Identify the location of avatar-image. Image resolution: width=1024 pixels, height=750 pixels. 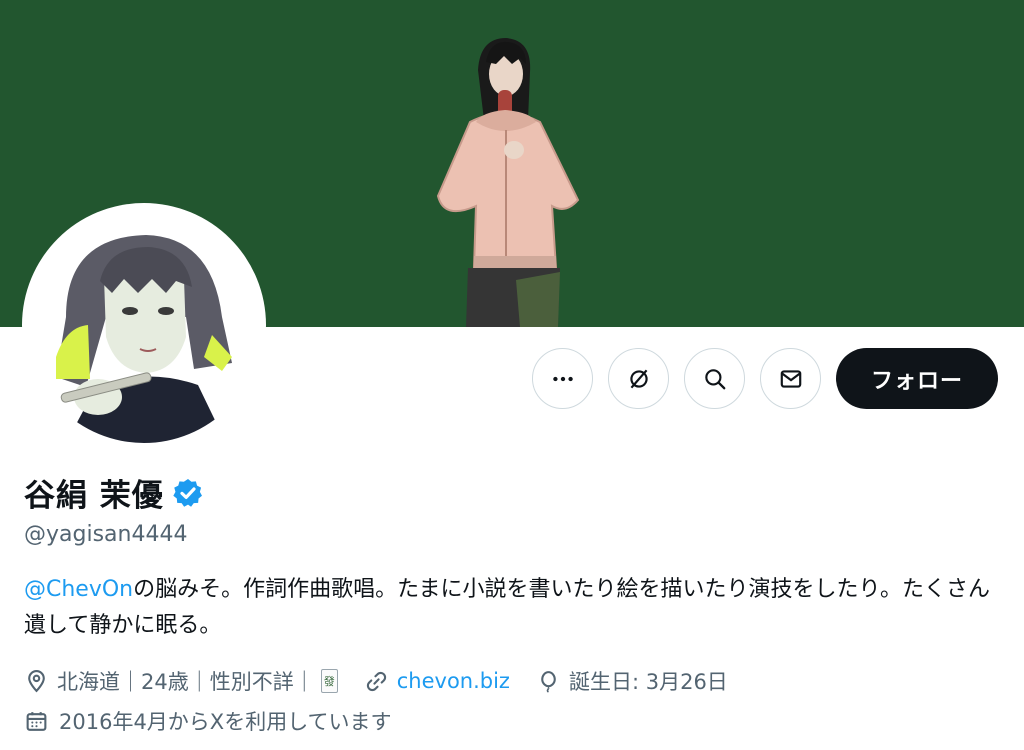
(144, 325).